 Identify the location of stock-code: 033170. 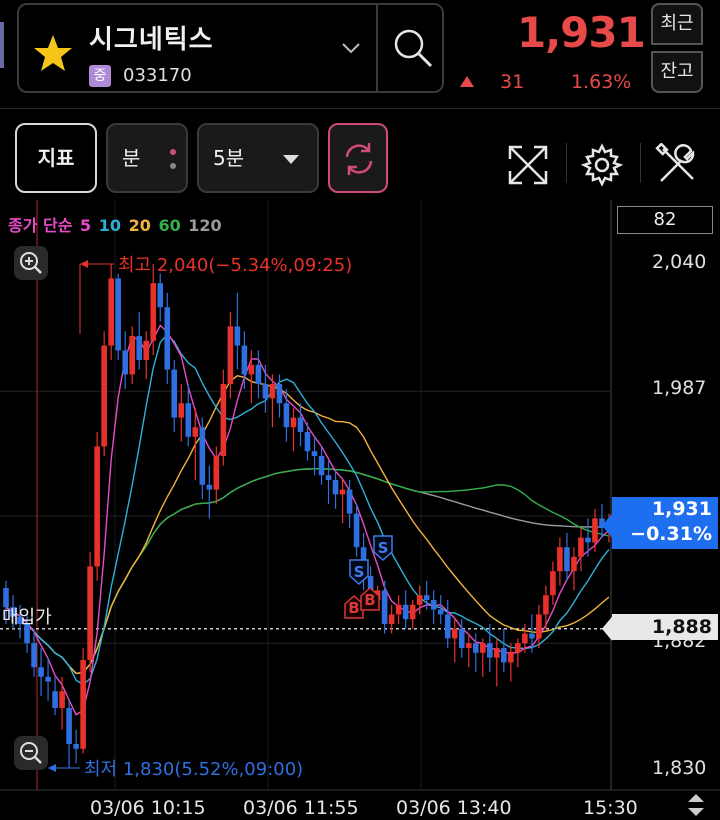
(157, 75).